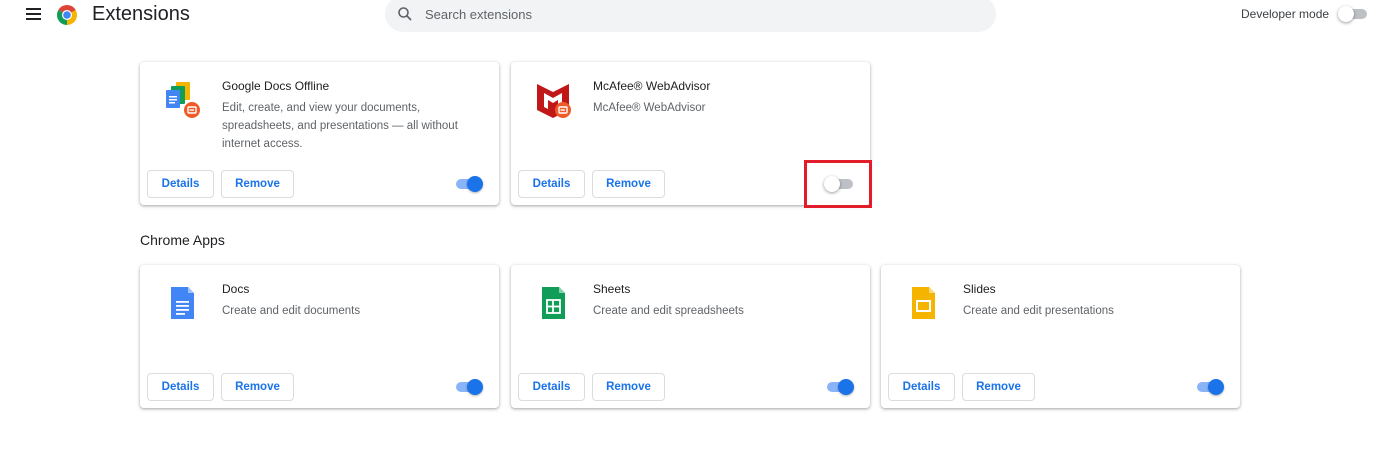  What do you see at coordinates (405, 14) in the screenshot?
I see `search-icon` at bounding box center [405, 14].